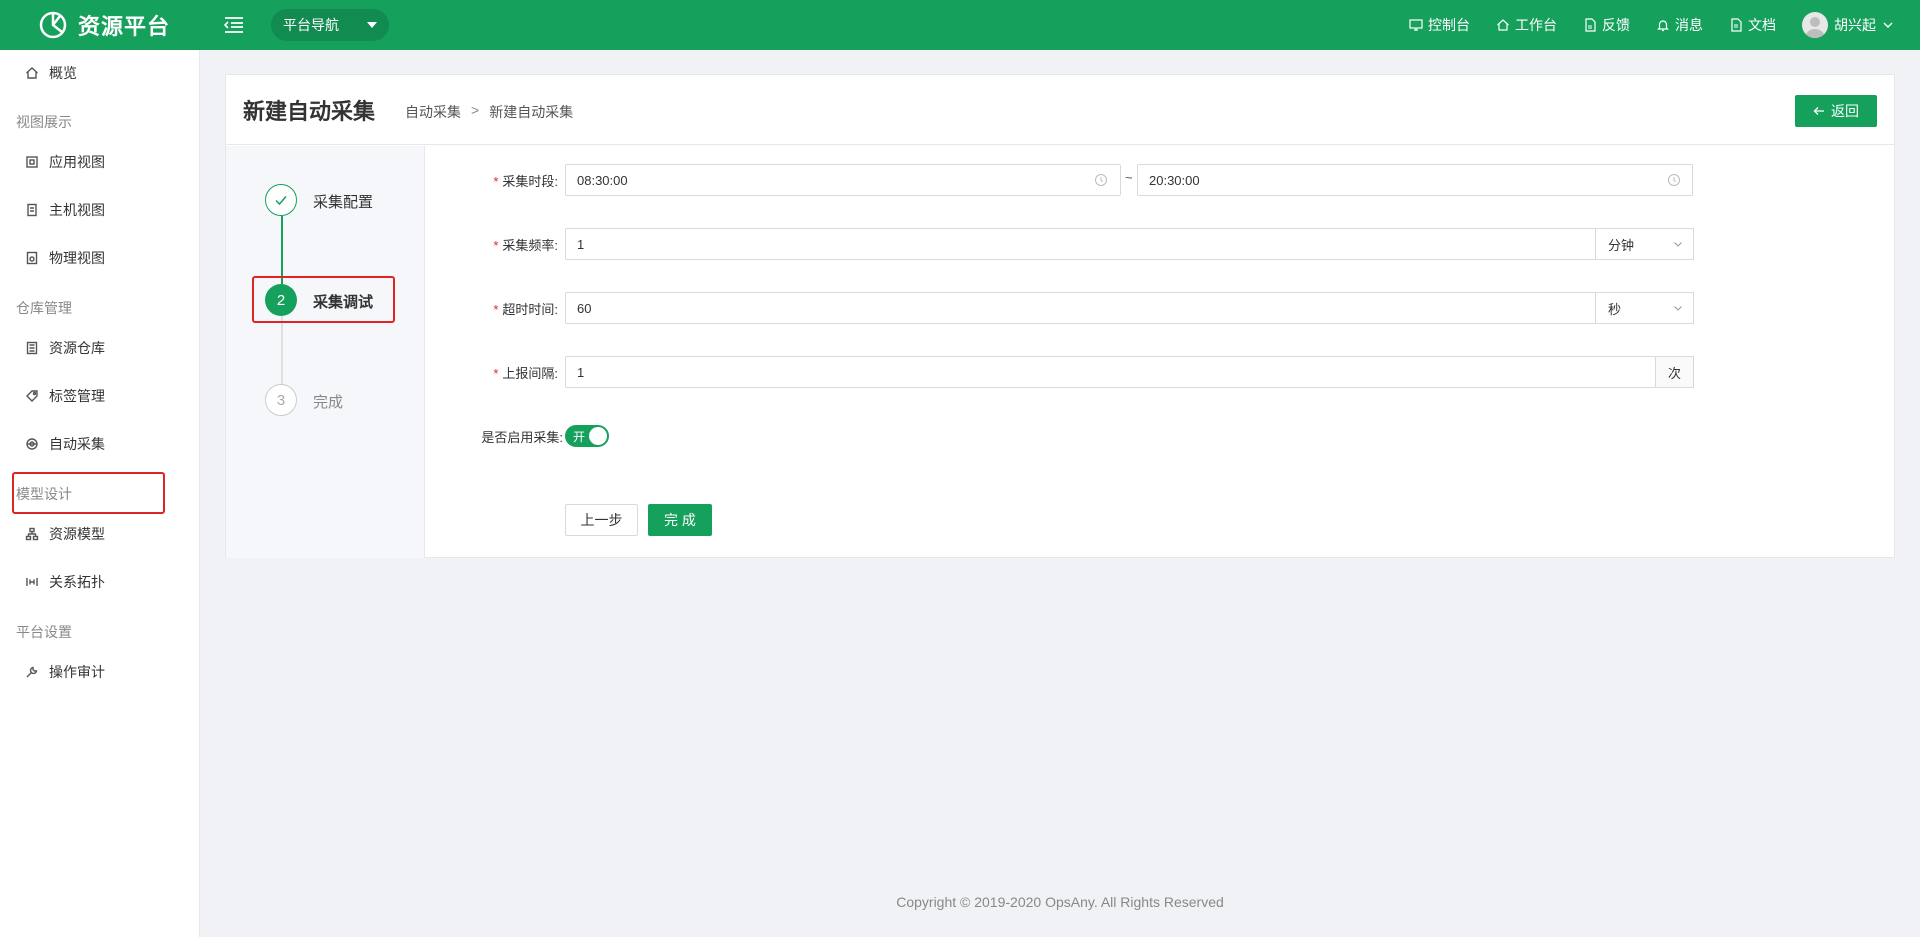 The height and width of the screenshot is (937, 1920). What do you see at coordinates (343, 202) in the screenshot?
I see `step-1-label: 采集配置` at bounding box center [343, 202].